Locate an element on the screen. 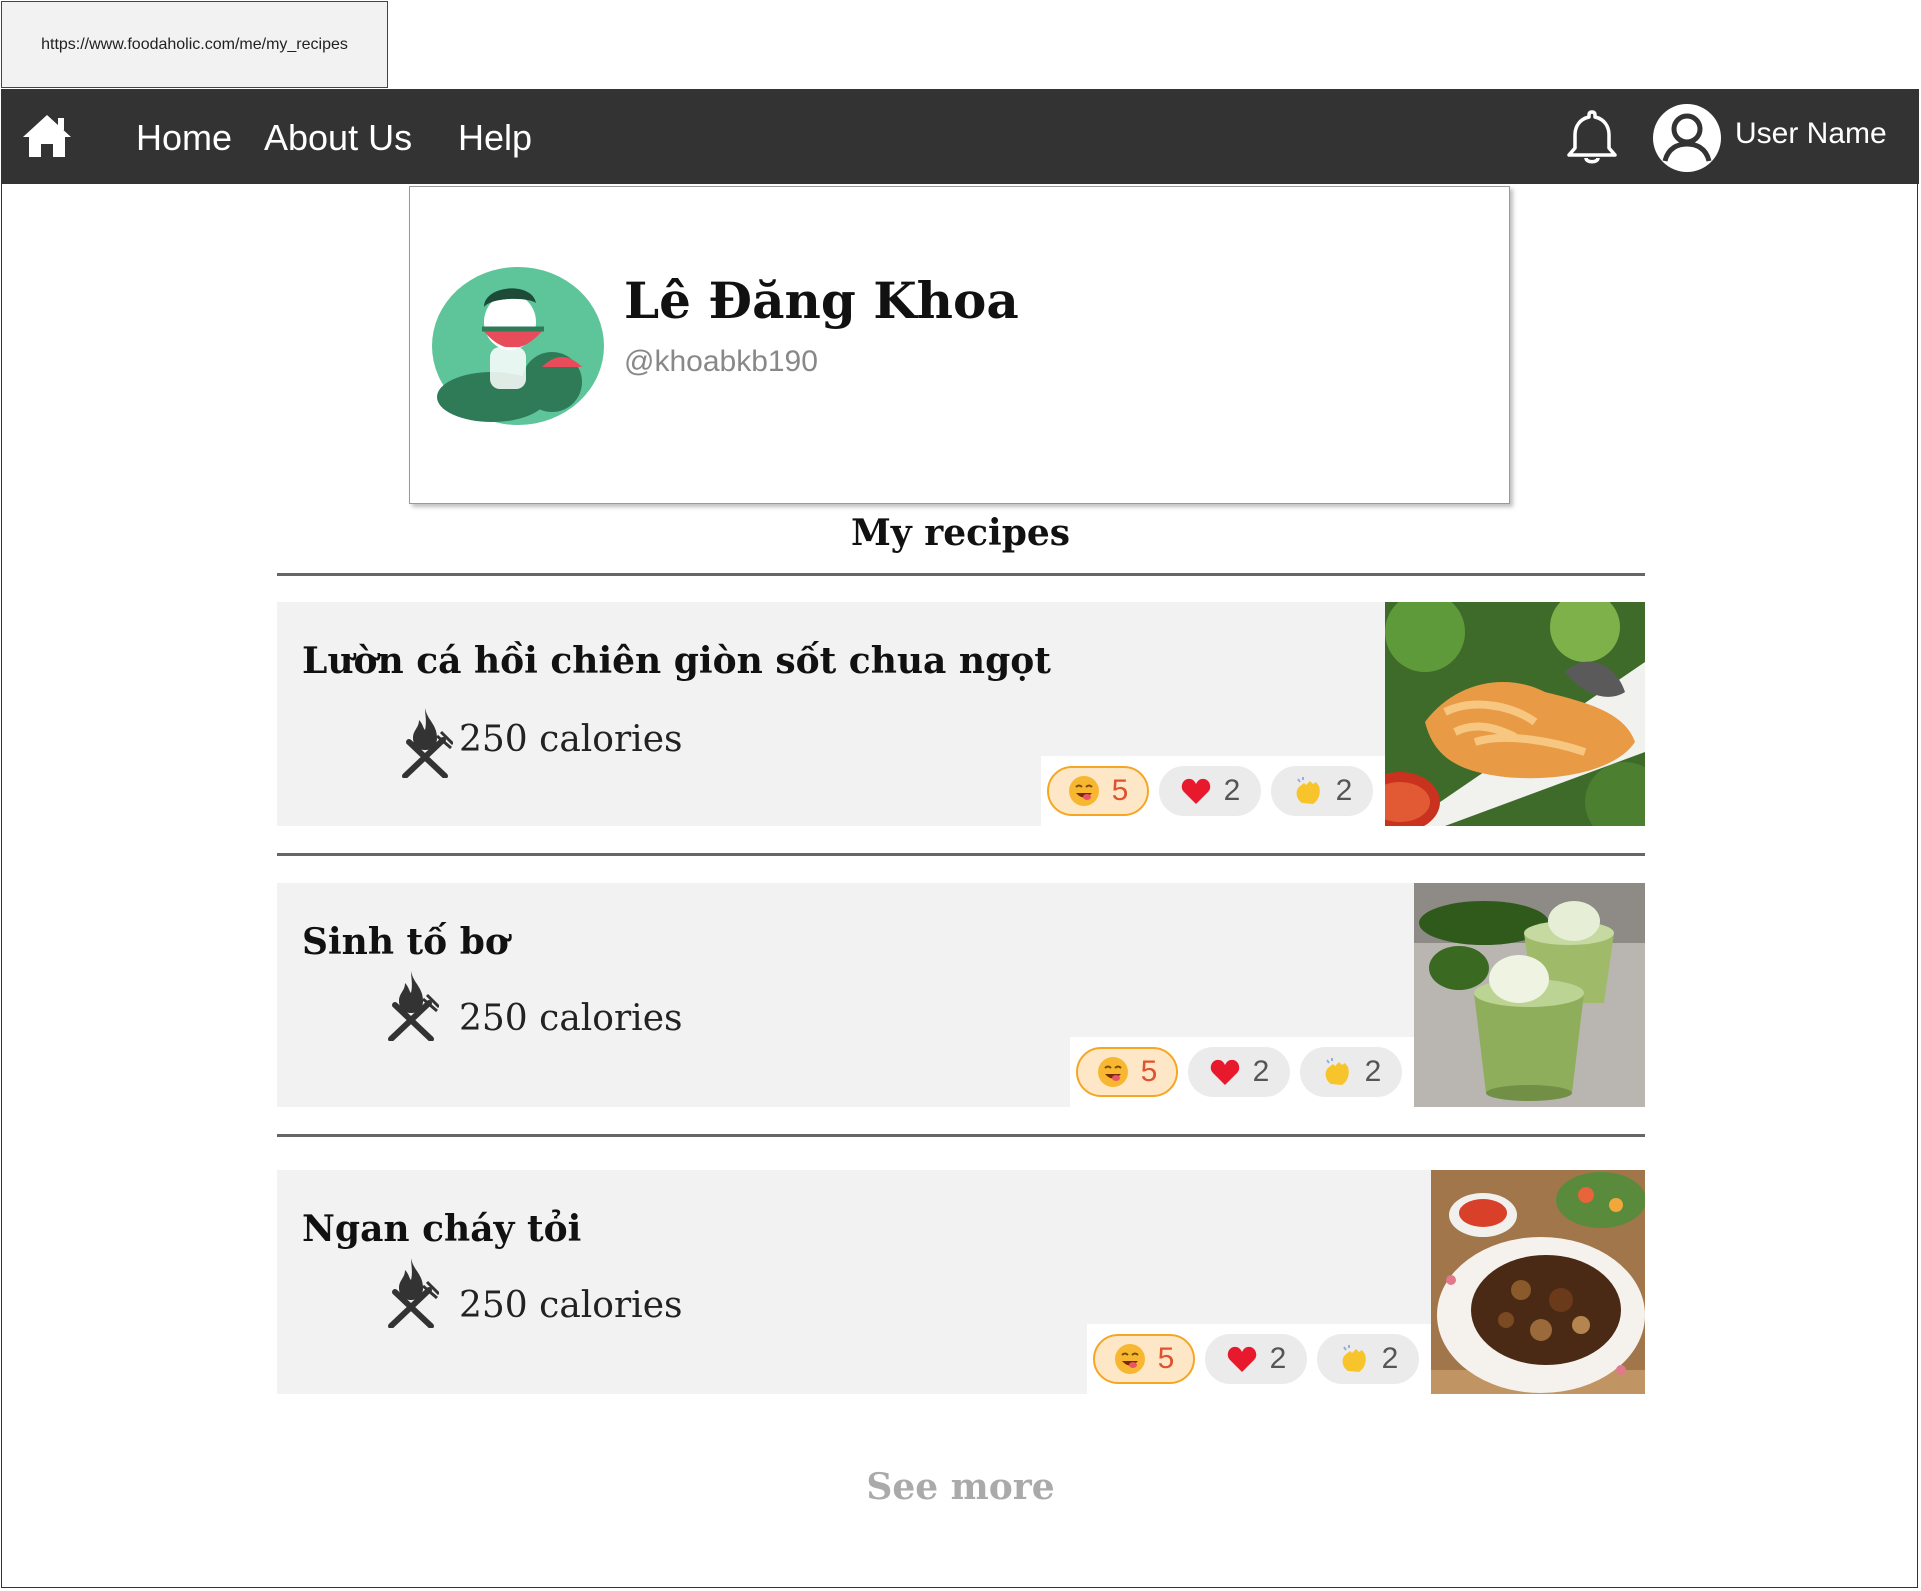 This screenshot has width=1921, height=1591. recipe-card: Ngan cháy tỏi 250 calories 5 2 2 is located at coordinates (961, 1282).